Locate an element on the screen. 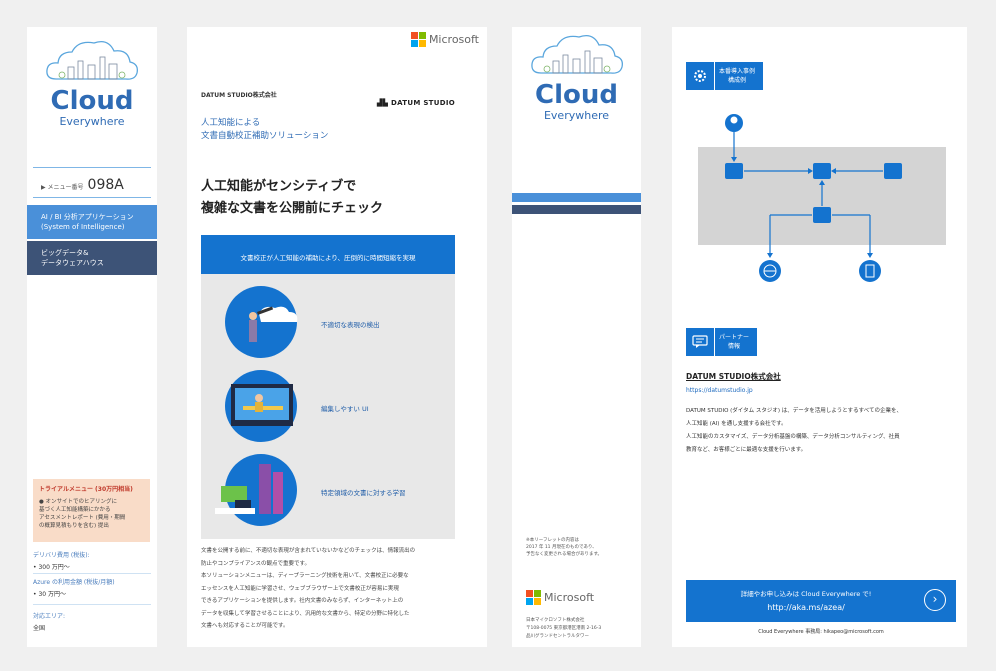  category-line: データウェアハウス is located at coordinates (72, 263).